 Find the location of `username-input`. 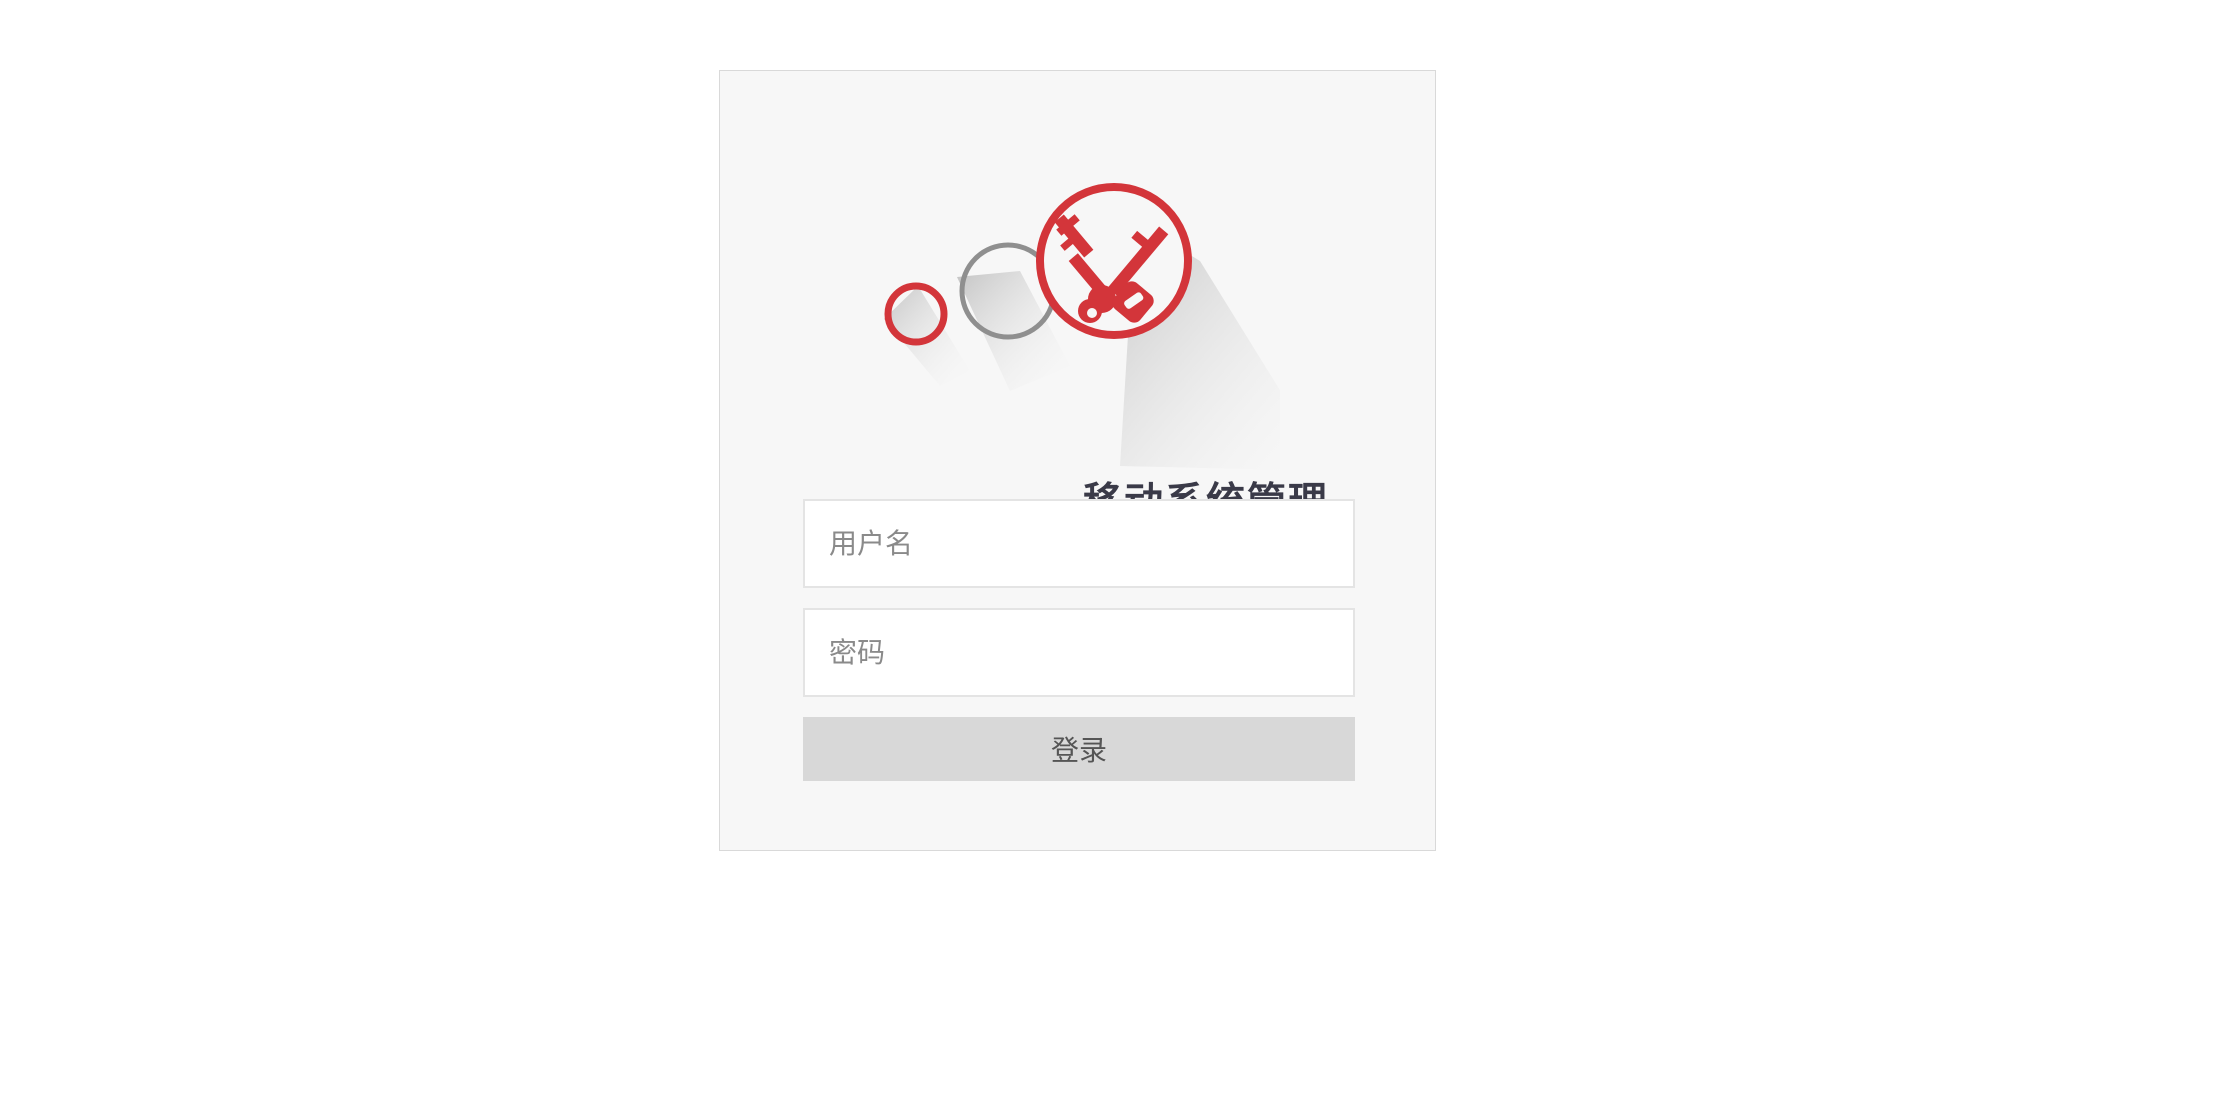

username-input is located at coordinates (1079, 543).